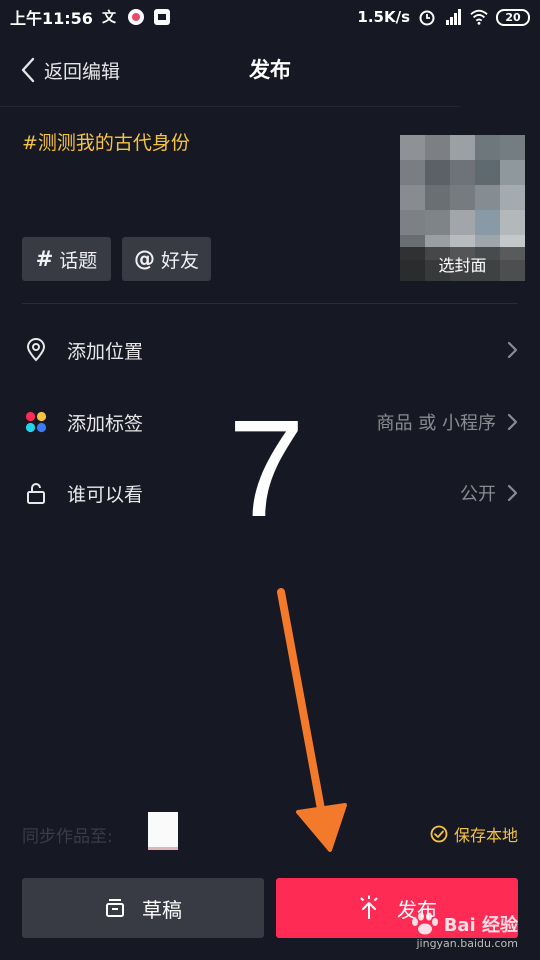  I want to click on page-title: 发布, so click(270, 70).